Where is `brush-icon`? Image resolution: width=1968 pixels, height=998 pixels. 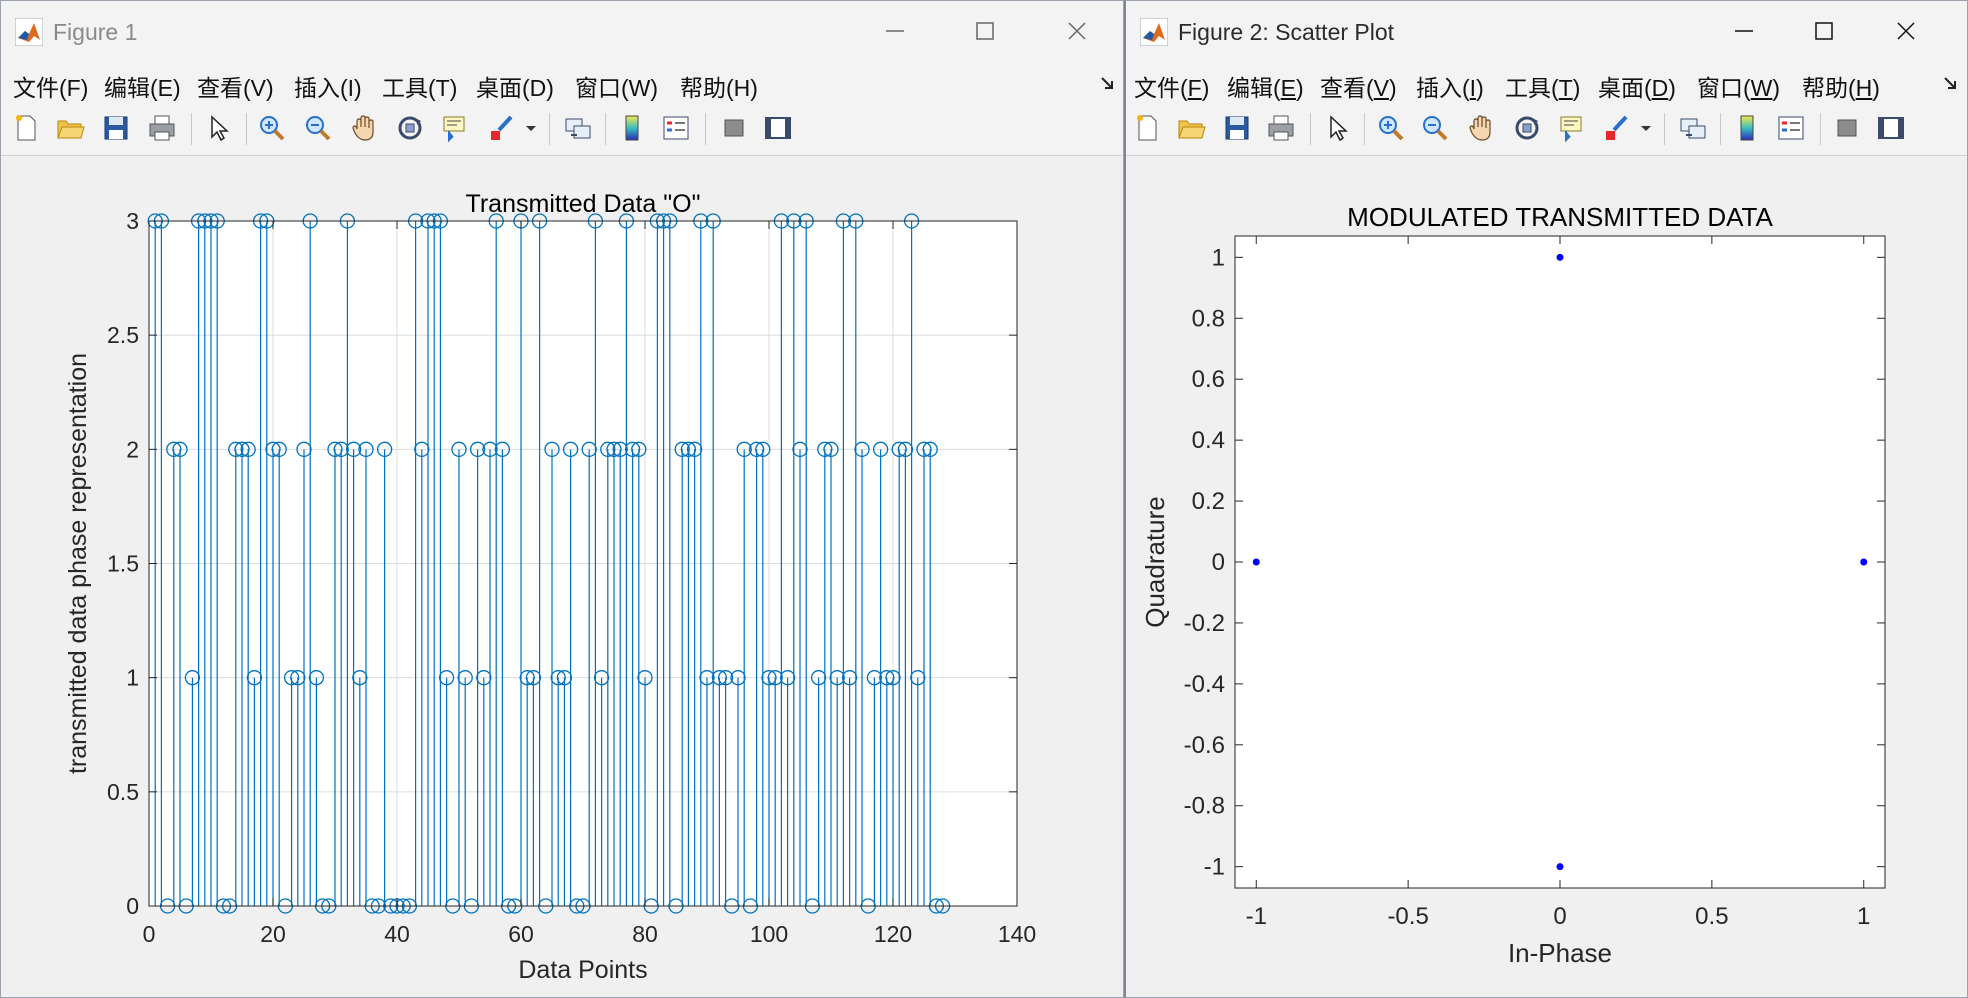 brush-icon is located at coordinates (1617, 127).